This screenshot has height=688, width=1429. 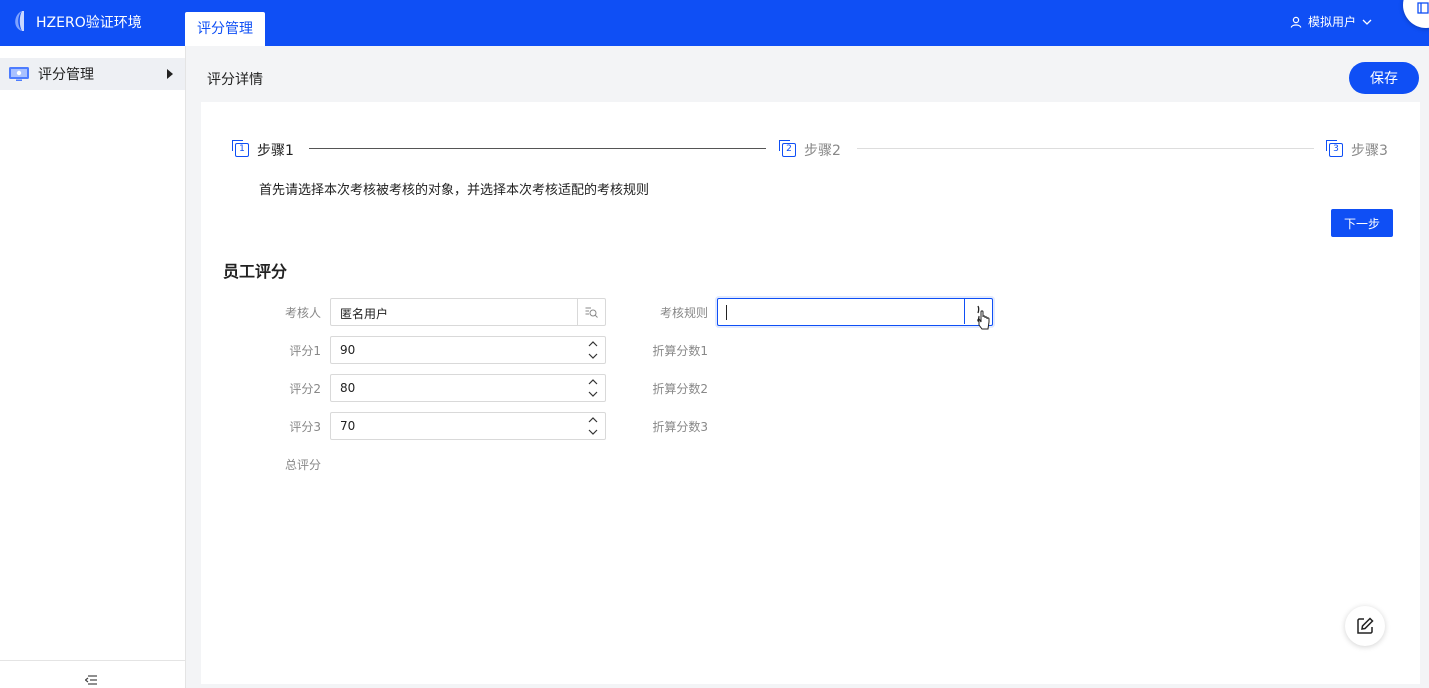 What do you see at coordinates (468, 426) in the screenshot?
I see `score3-number-input: 70` at bounding box center [468, 426].